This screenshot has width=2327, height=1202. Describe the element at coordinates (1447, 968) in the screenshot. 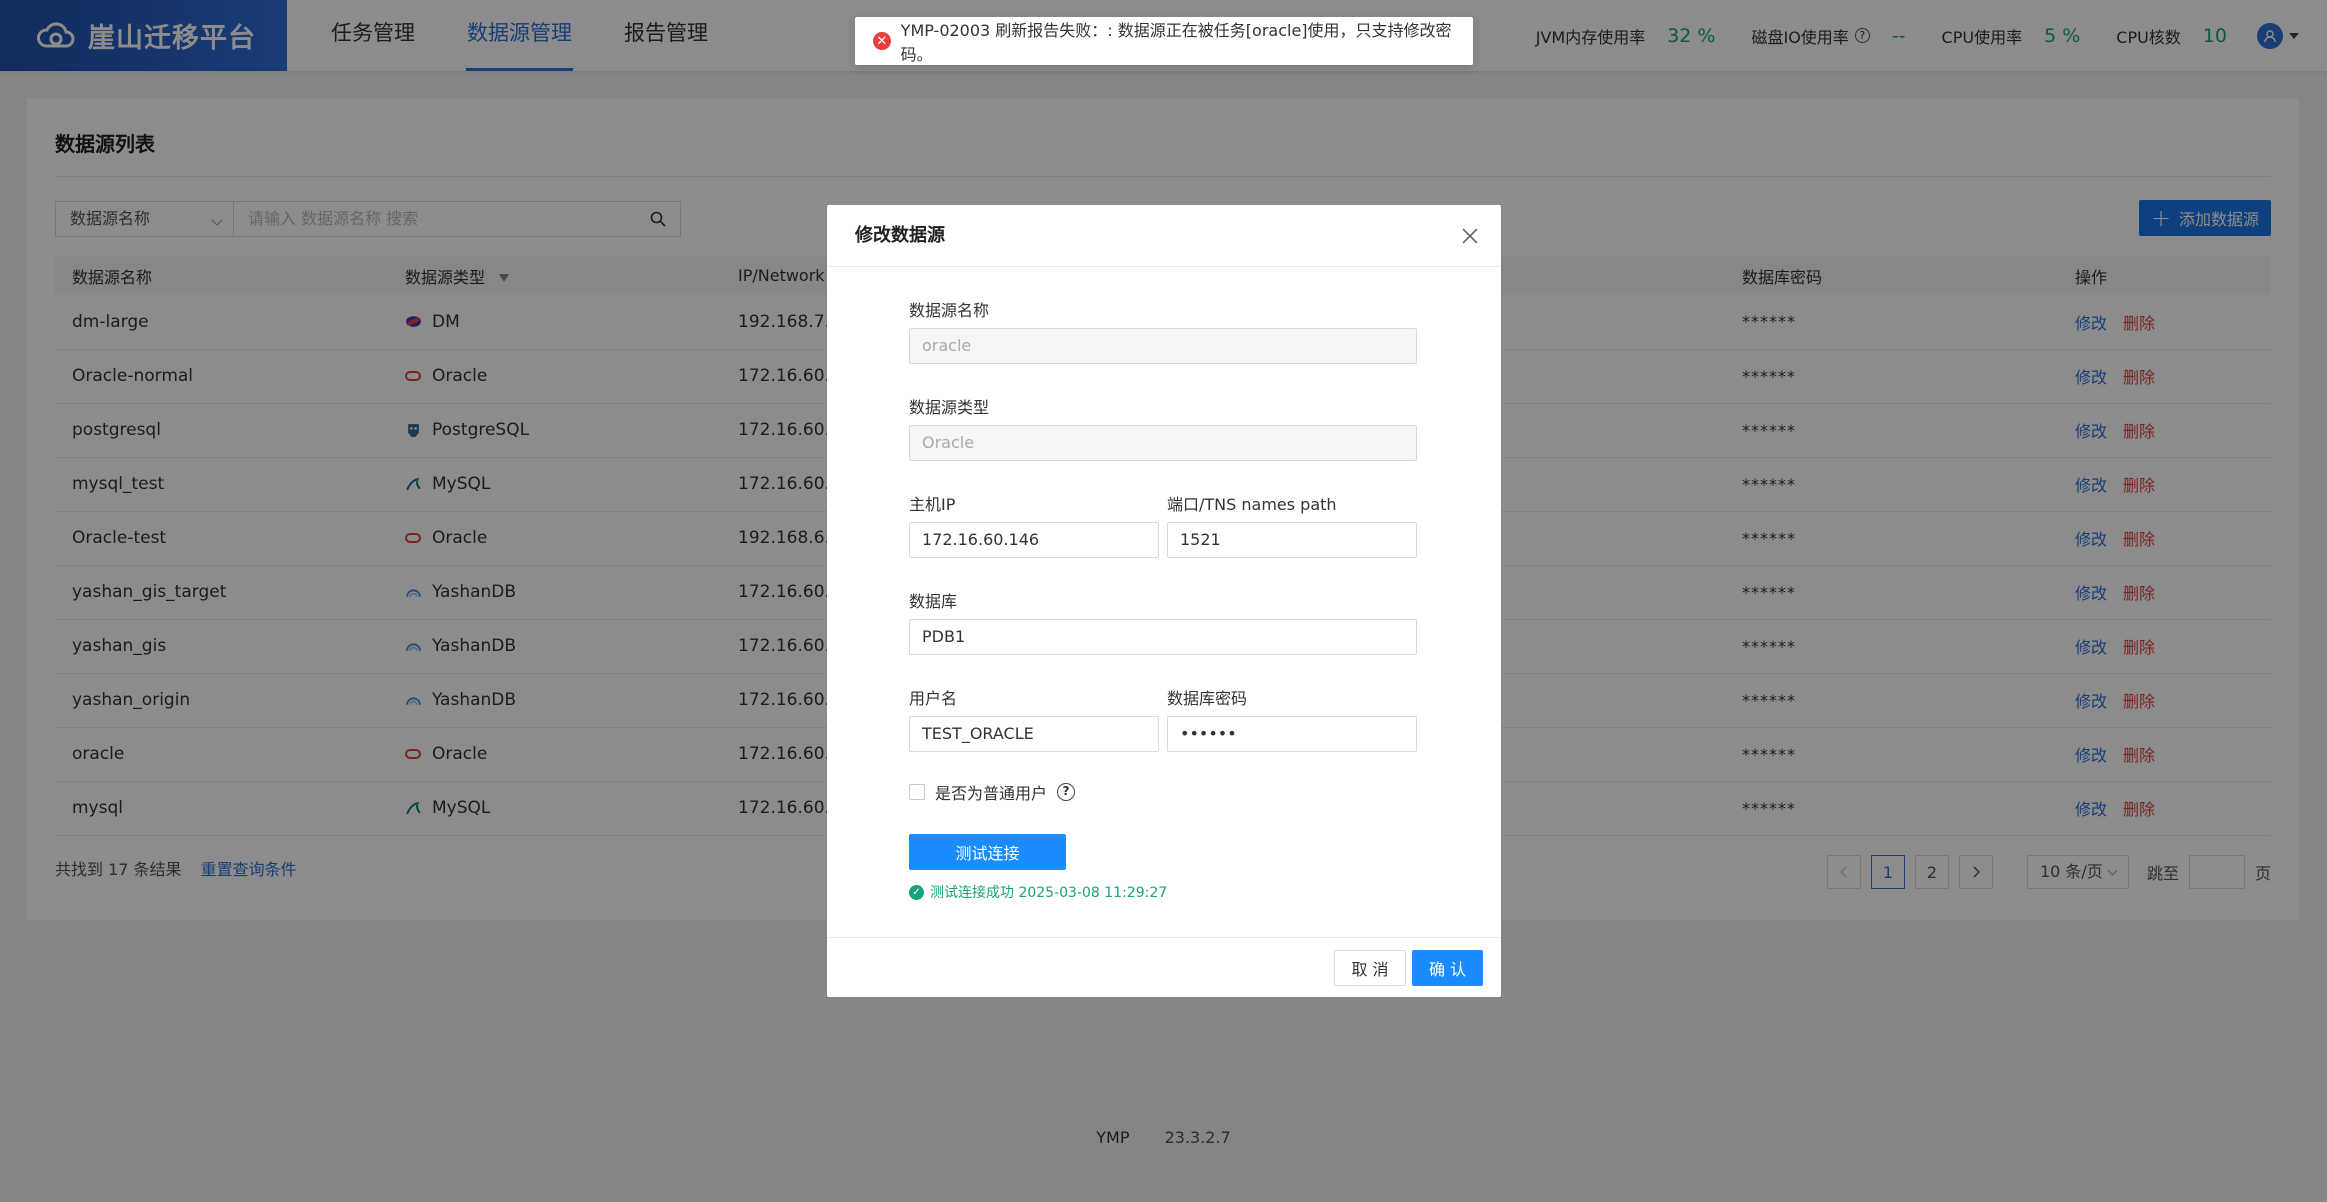

I see `confirm-button: 确 认` at that location.